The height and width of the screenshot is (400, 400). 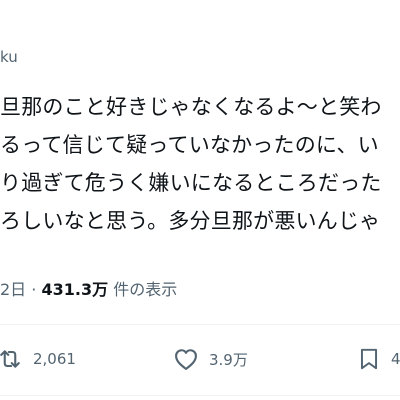 I want to click on tweet-meta: 2日 · 431.3万 件の表示, so click(x=88, y=288).